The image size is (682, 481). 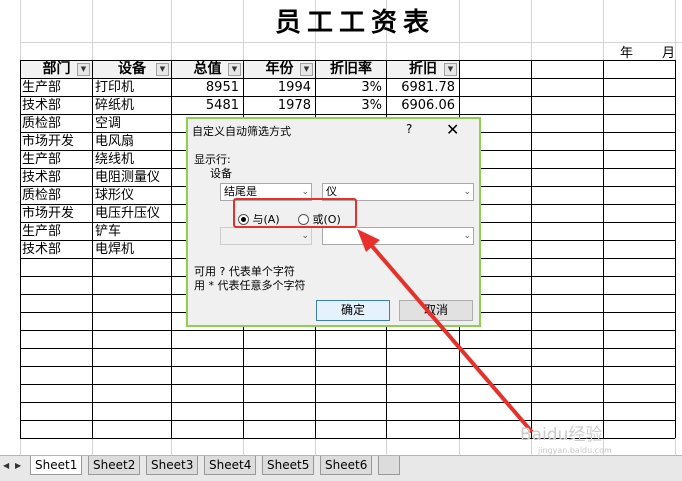 I want to click on highlight-annotation-box, so click(x=295, y=213).